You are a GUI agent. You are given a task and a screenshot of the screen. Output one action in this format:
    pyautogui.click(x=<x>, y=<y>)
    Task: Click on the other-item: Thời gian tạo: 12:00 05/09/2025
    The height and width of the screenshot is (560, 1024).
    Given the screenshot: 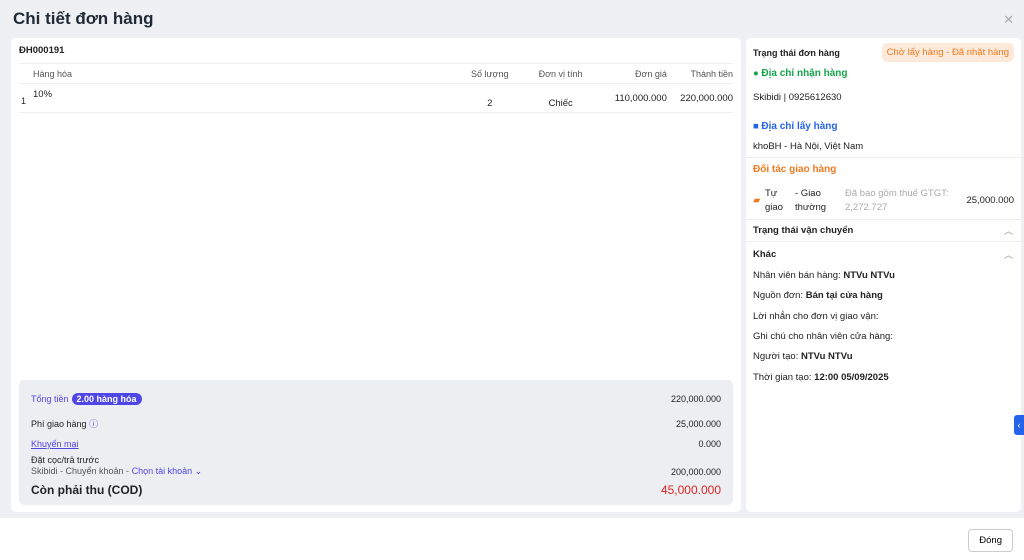 What is the action you would take?
    pyautogui.click(x=821, y=377)
    